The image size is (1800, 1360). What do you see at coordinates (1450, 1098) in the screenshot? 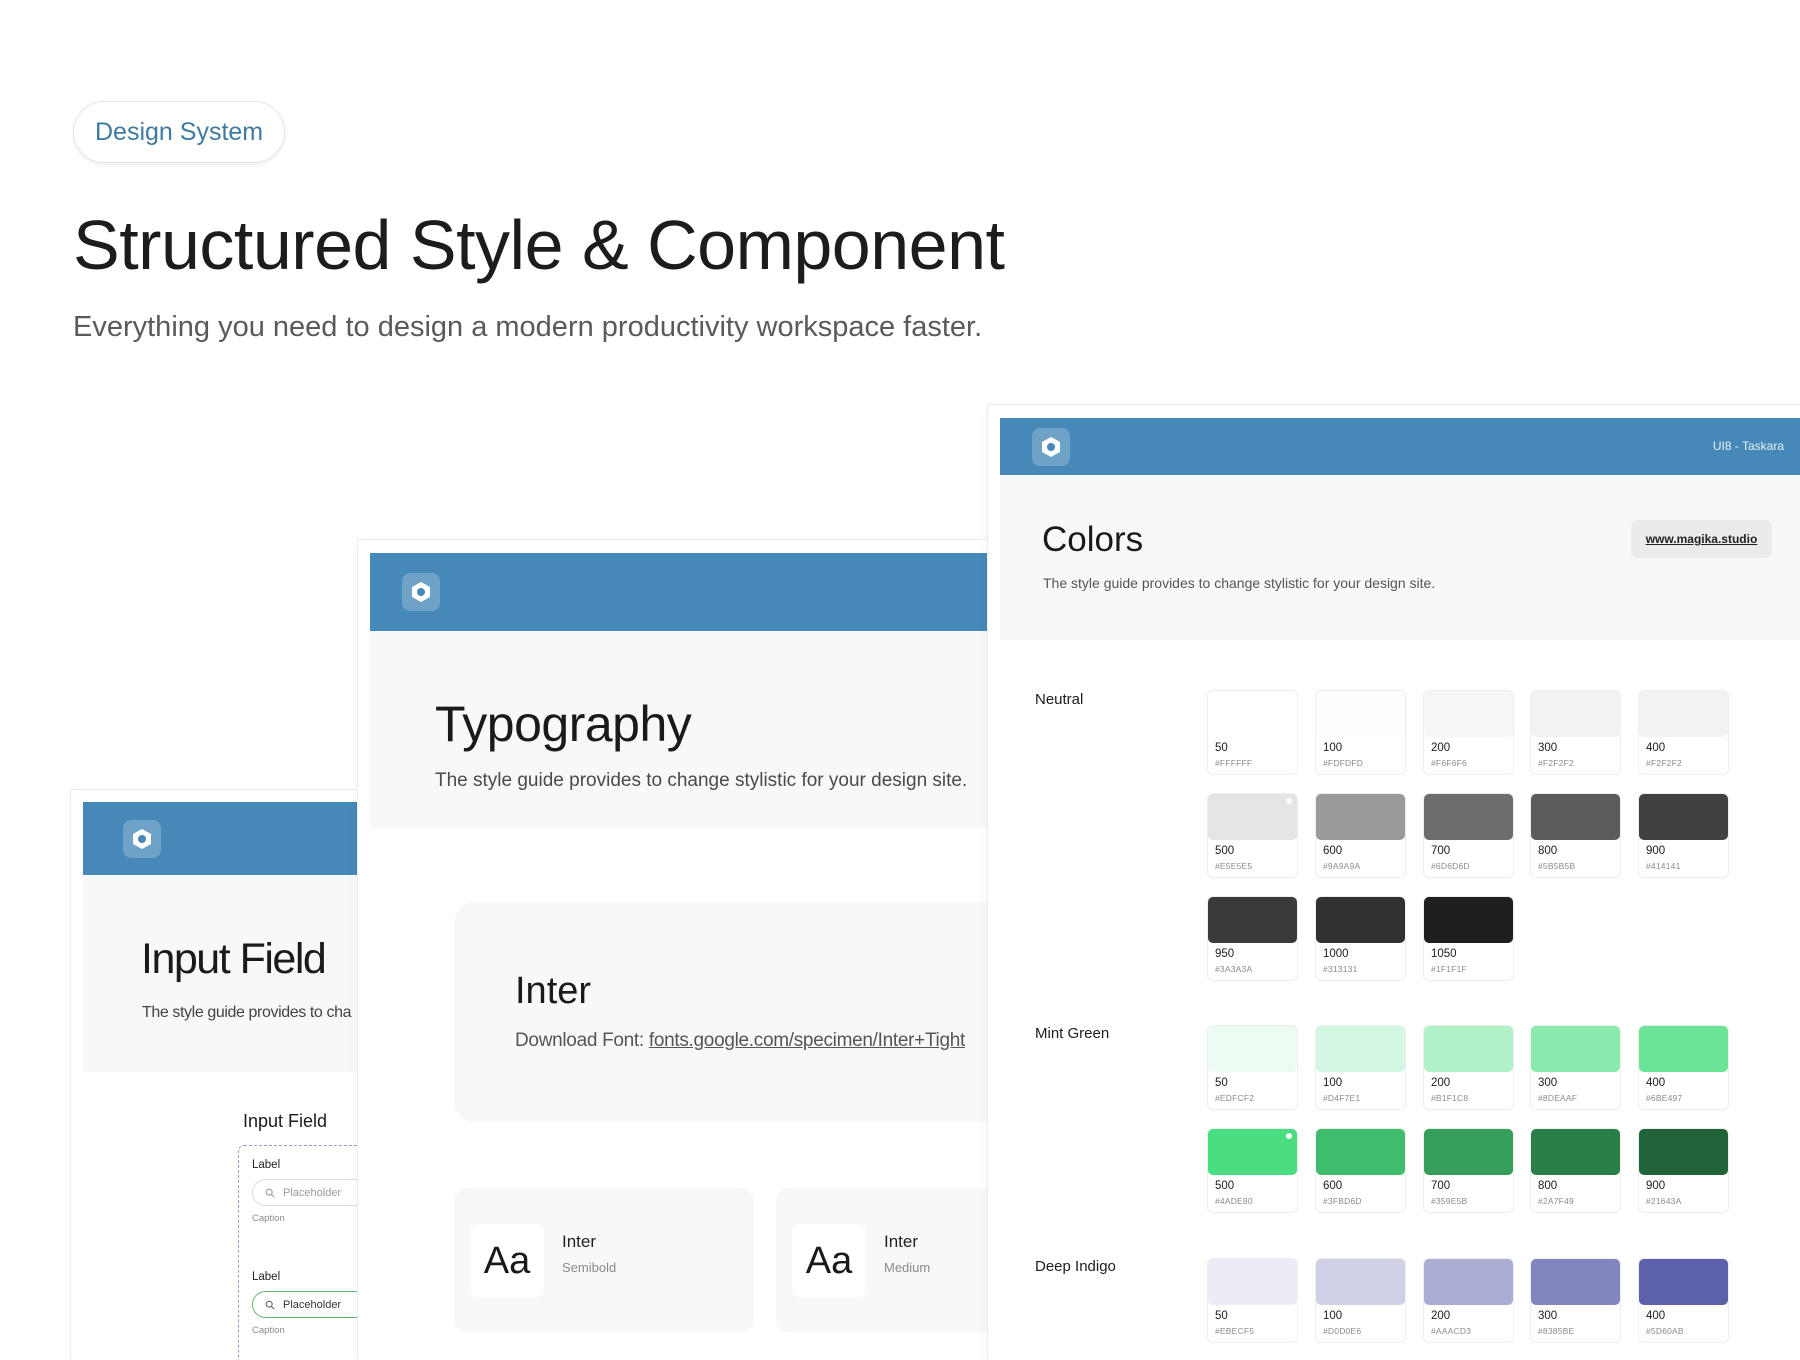
I see `swatch-hex: #B1F1C8` at bounding box center [1450, 1098].